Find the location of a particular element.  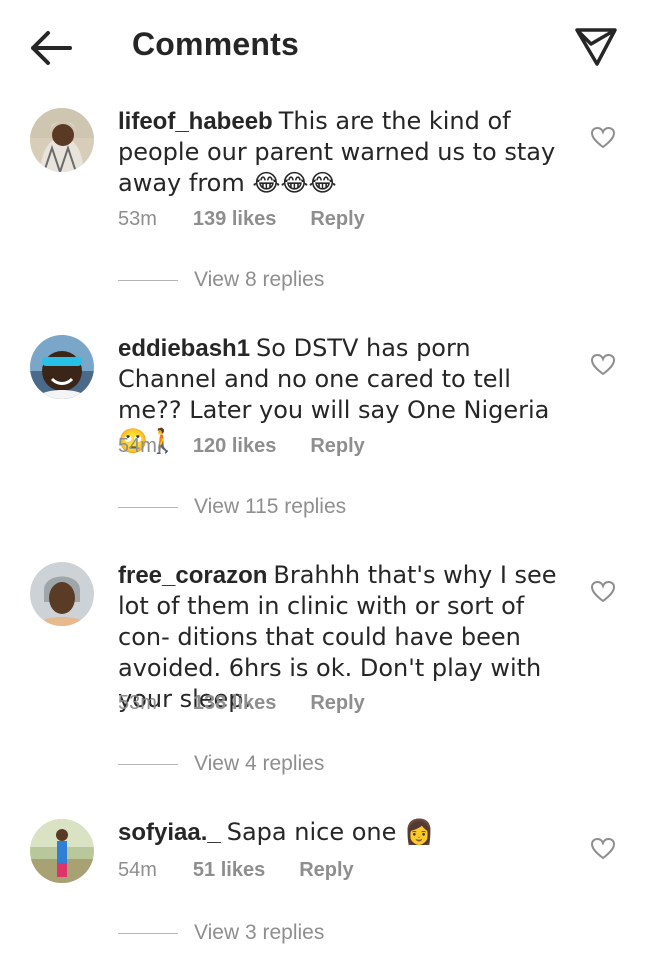

paper-plane-icon is located at coordinates (596, 47).